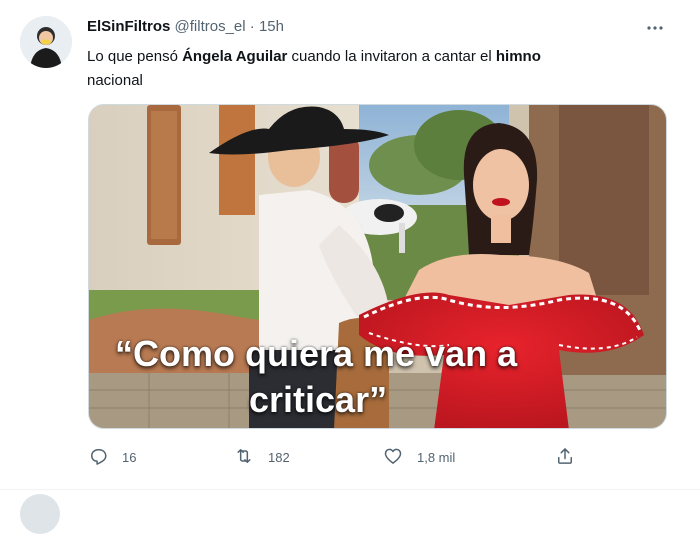  I want to click on share-button, so click(565, 457).